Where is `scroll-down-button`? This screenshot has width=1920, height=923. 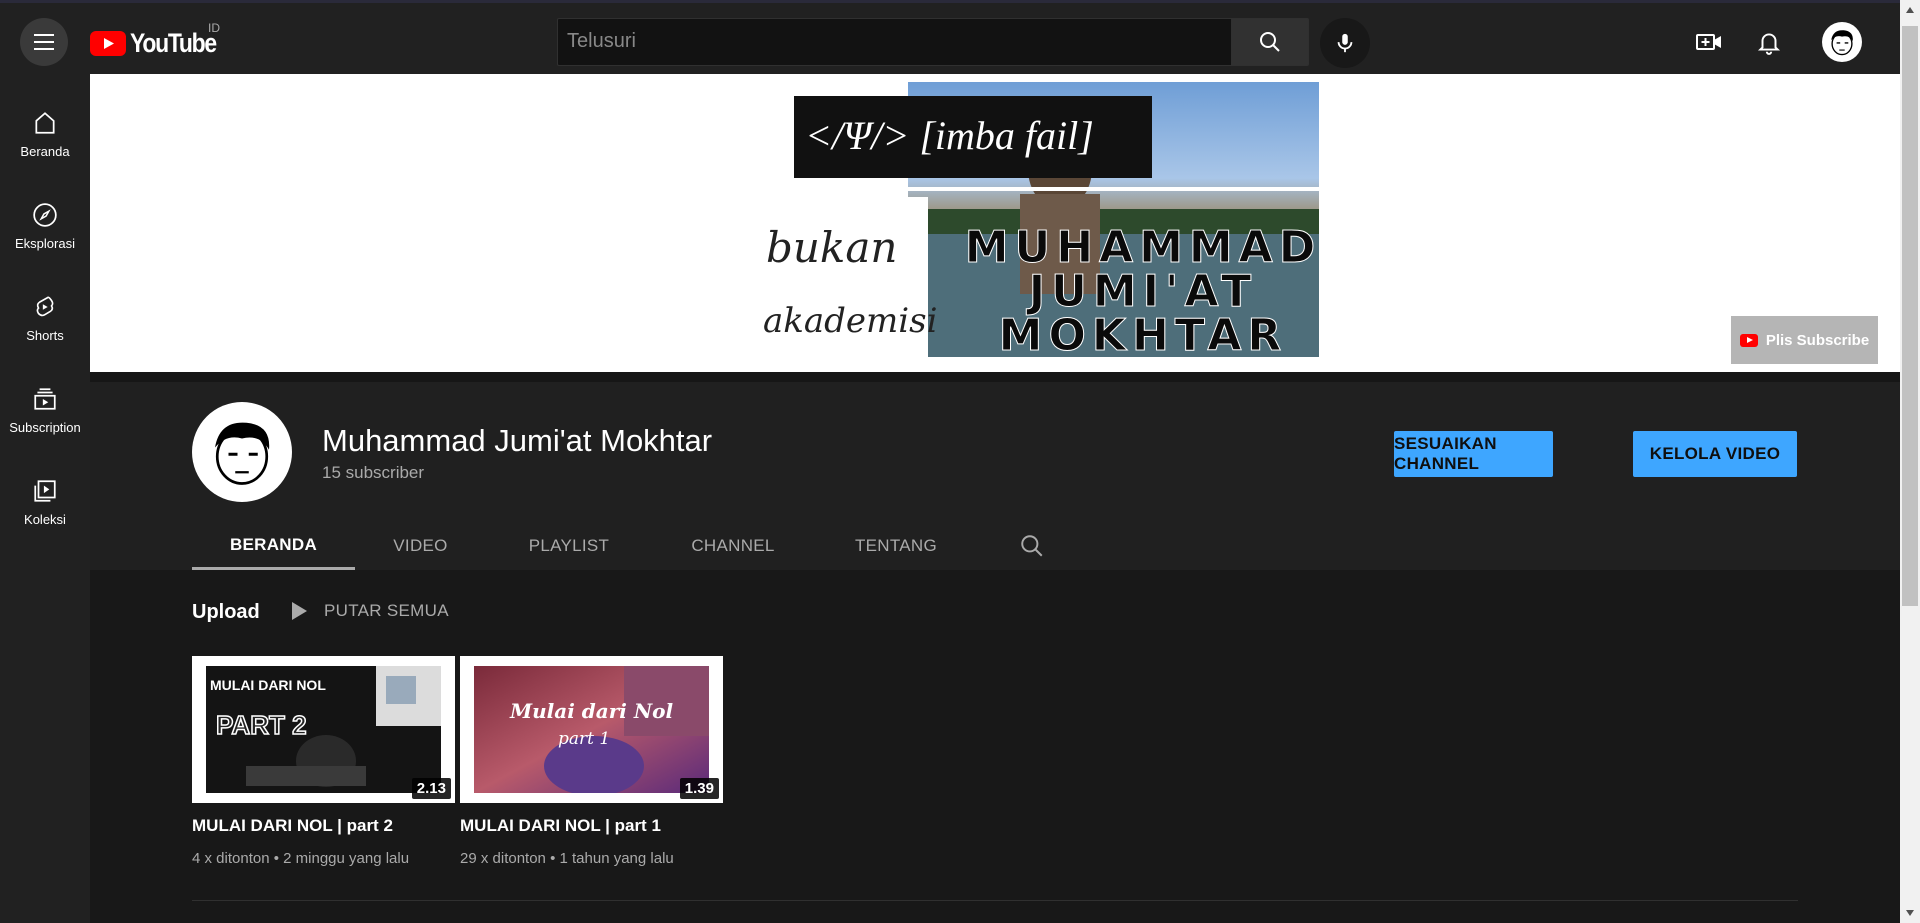
scroll-down-button is located at coordinates (1910, 913).